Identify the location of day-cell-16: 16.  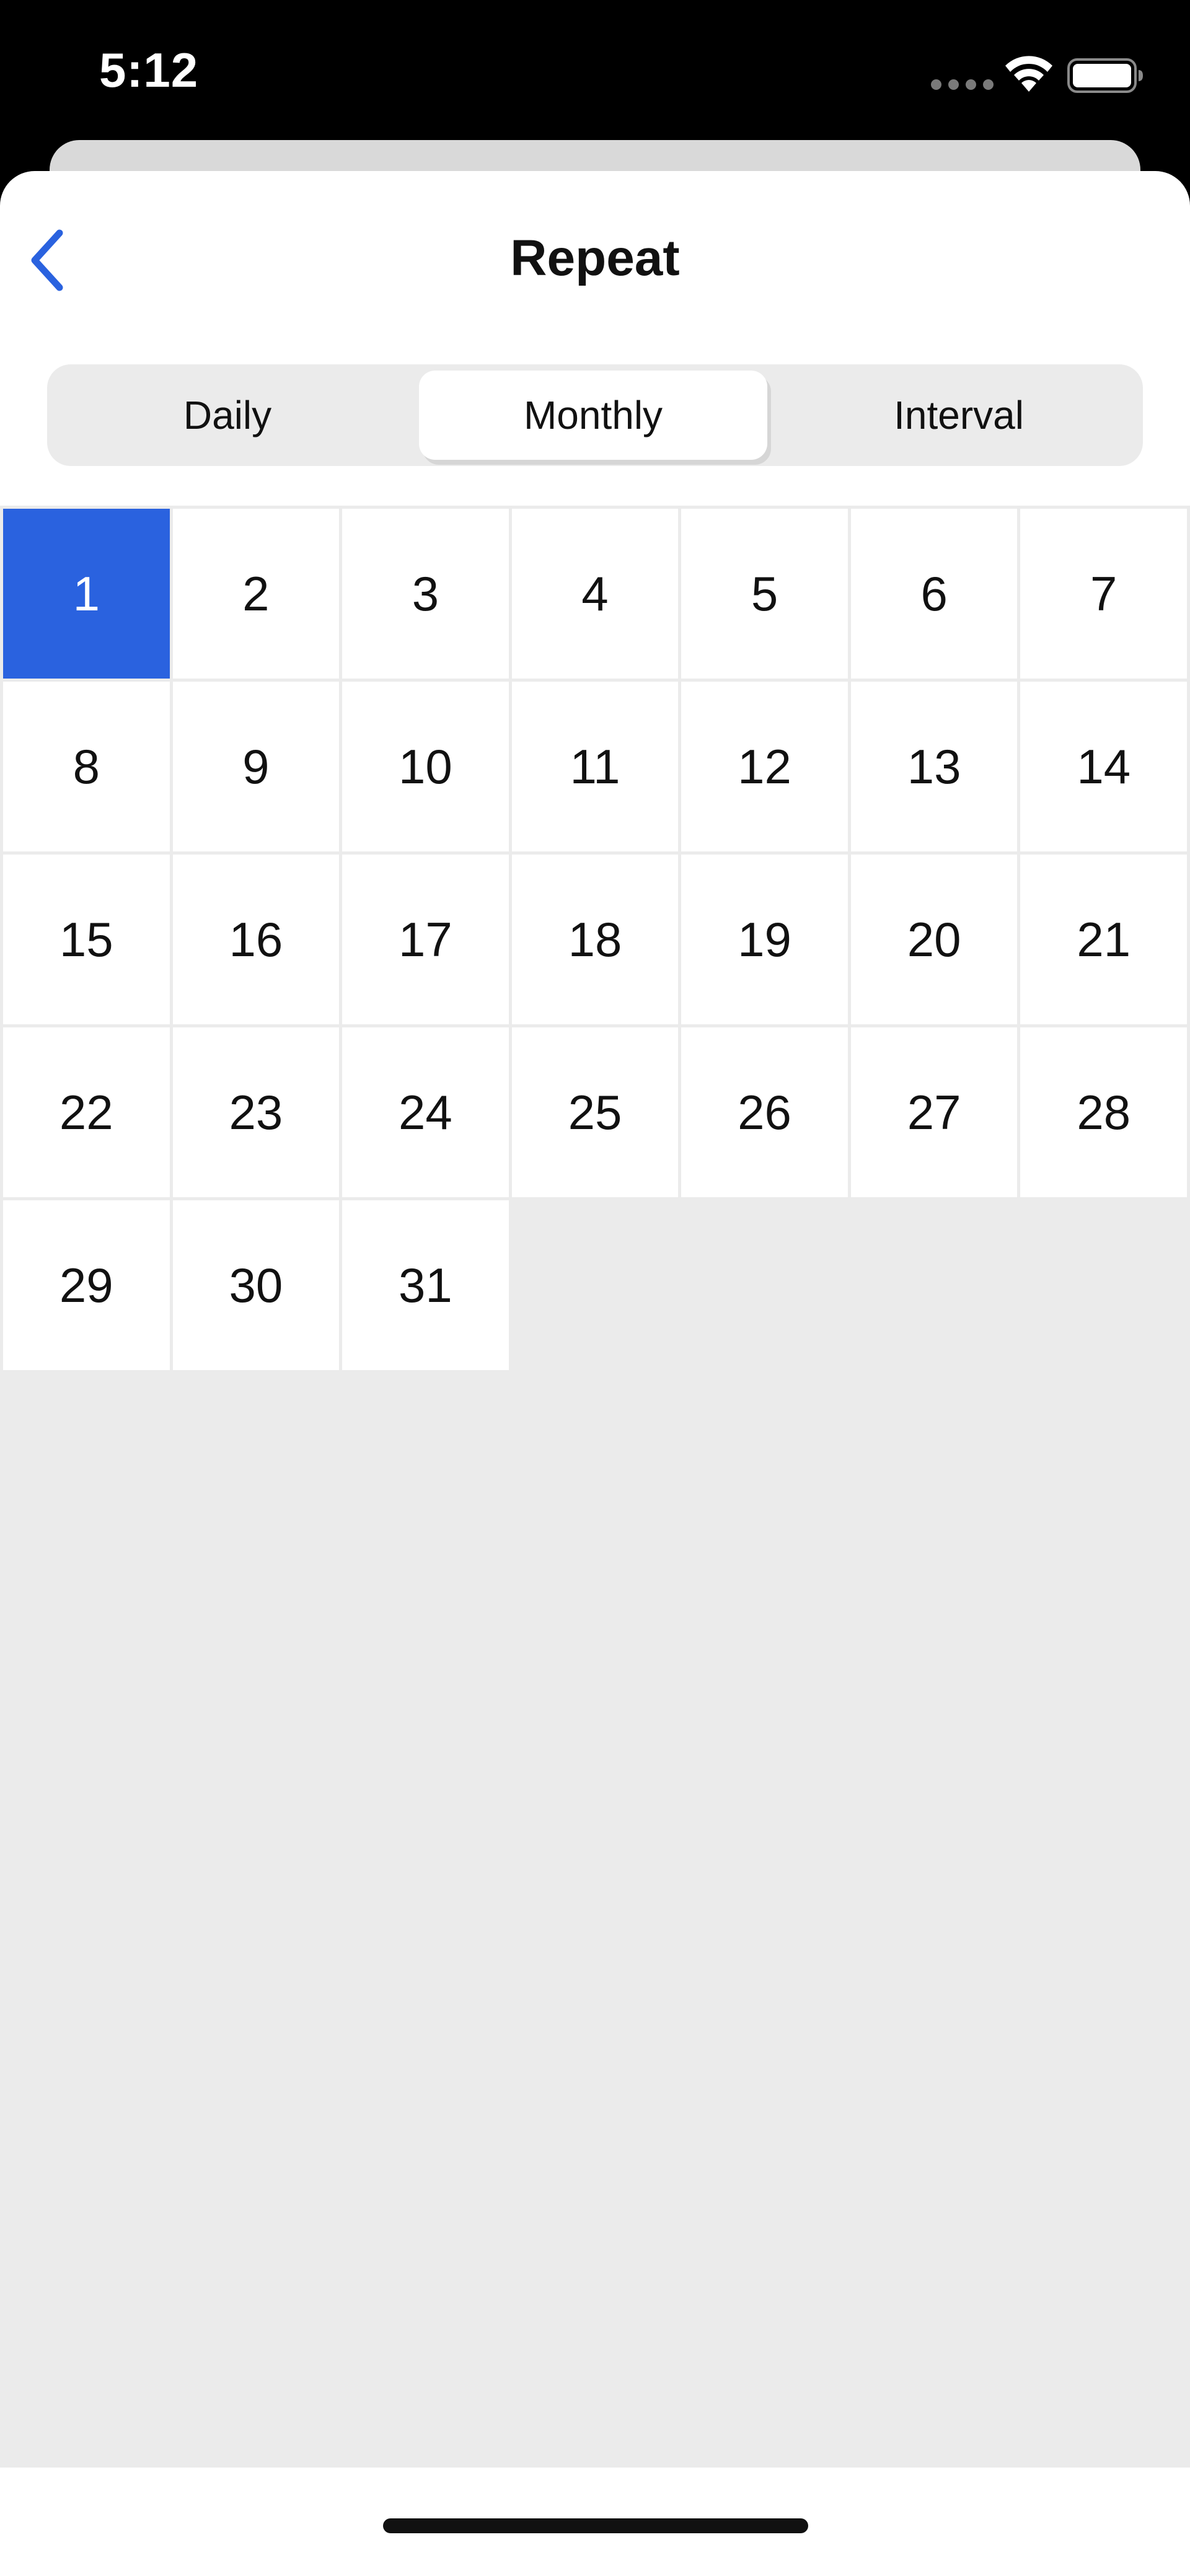
(256, 940).